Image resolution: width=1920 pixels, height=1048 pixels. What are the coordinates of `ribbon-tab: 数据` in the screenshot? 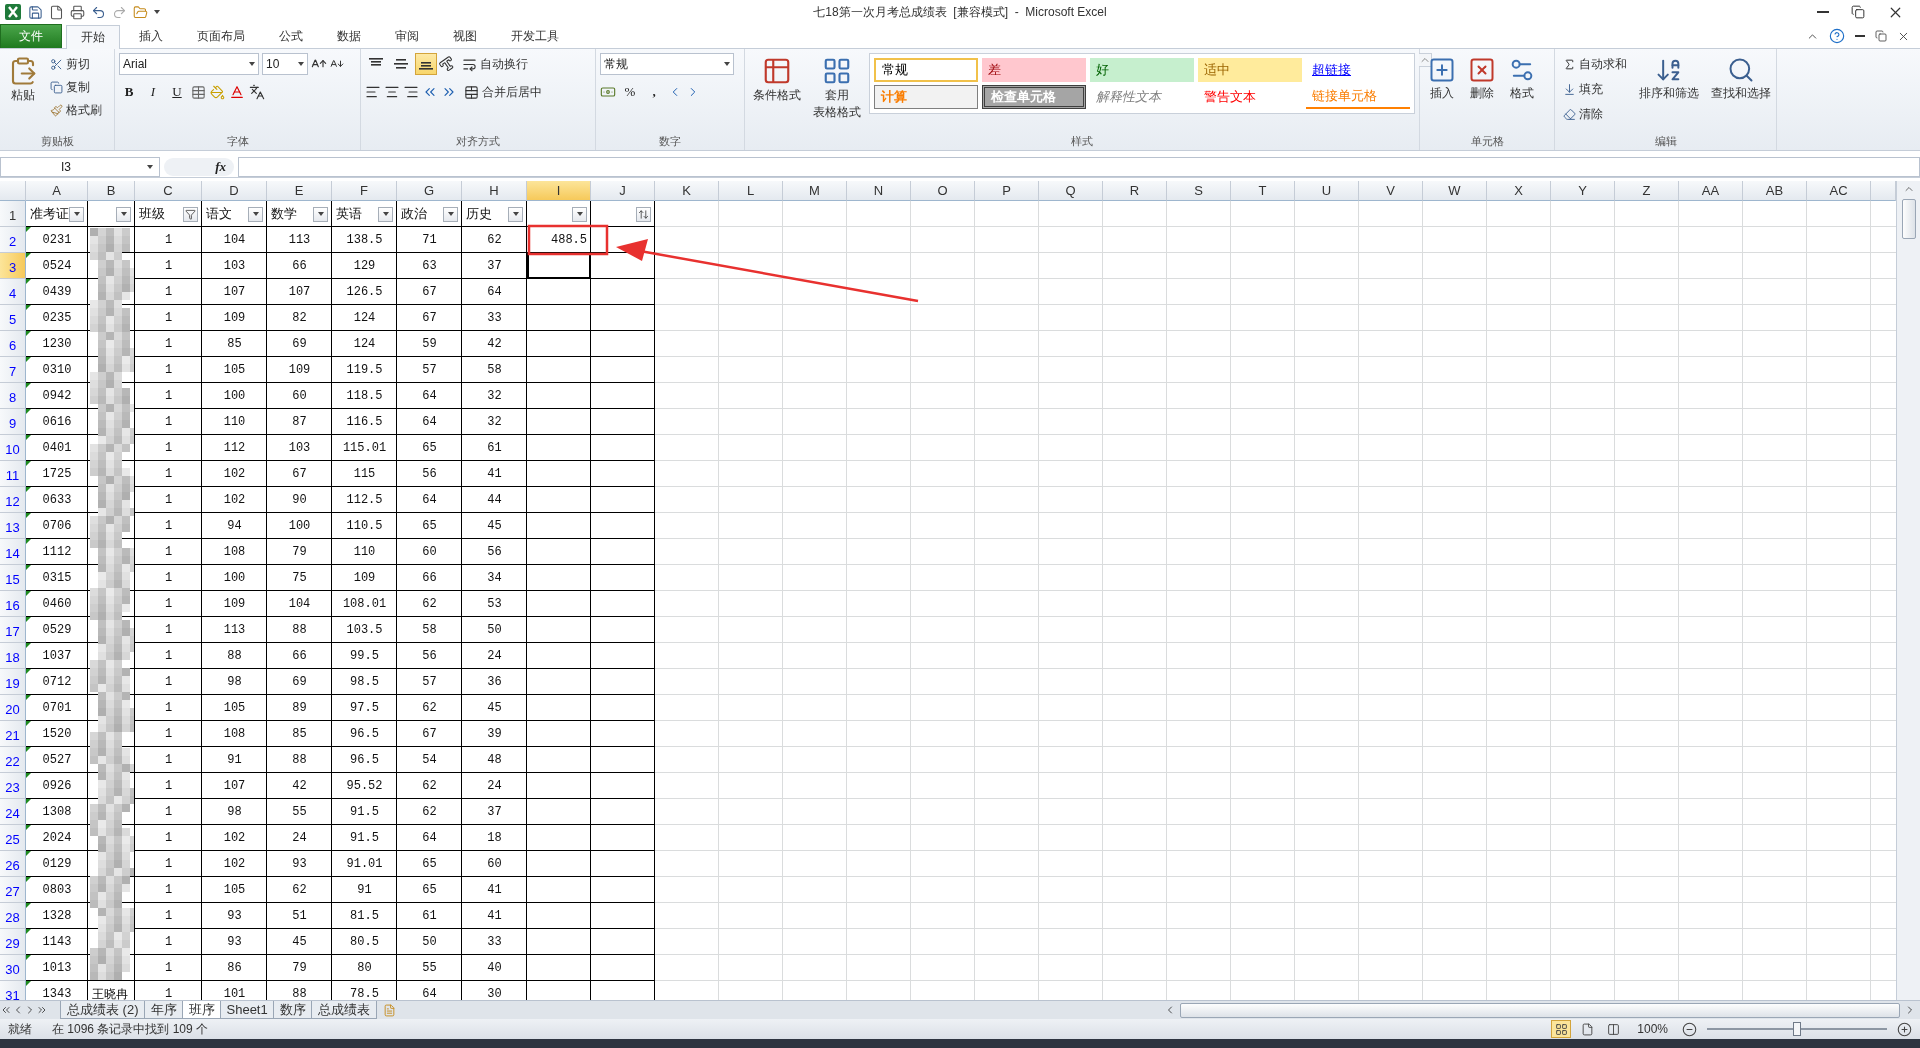 It's located at (349, 36).